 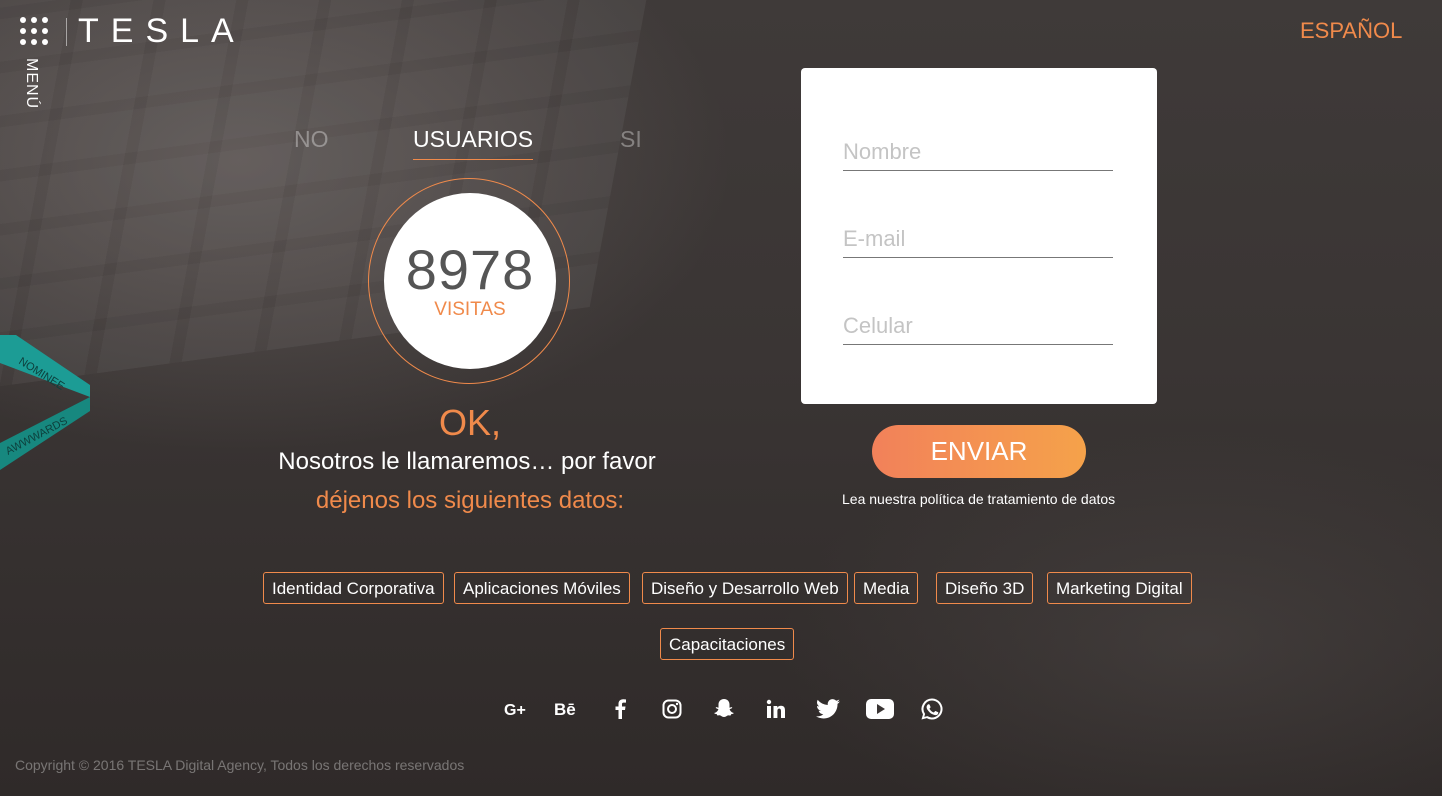 What do you see at coordinates (162, 31) in the screenshot?
I see `logo: TESLA` at bounding box center [162, 31].